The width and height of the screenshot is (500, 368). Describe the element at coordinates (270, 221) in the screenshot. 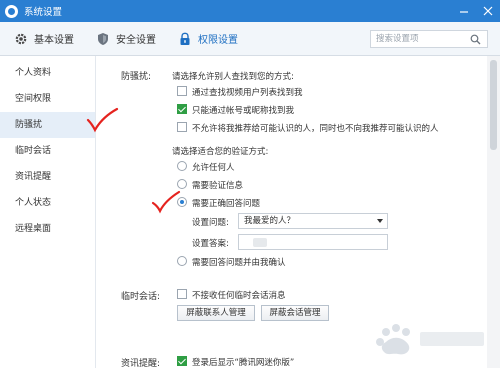

I see `question-value: 我最爱的人？` at that location.